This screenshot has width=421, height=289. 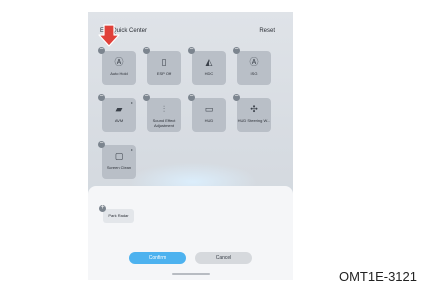 I want to click on sound-effect-icon: ⫶, so click(x=164, y=109).